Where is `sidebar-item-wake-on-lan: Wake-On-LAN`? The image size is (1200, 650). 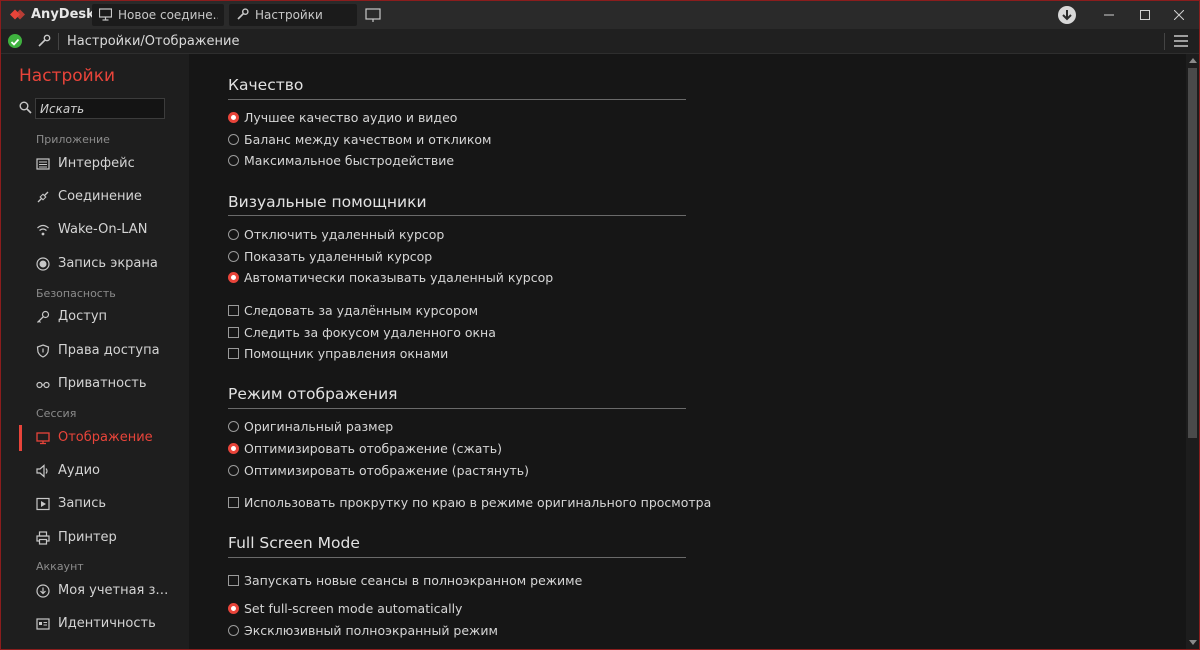 sidebar-item-wake-on-lan: Wake-On-LAN is located at coordinates (95, 230).